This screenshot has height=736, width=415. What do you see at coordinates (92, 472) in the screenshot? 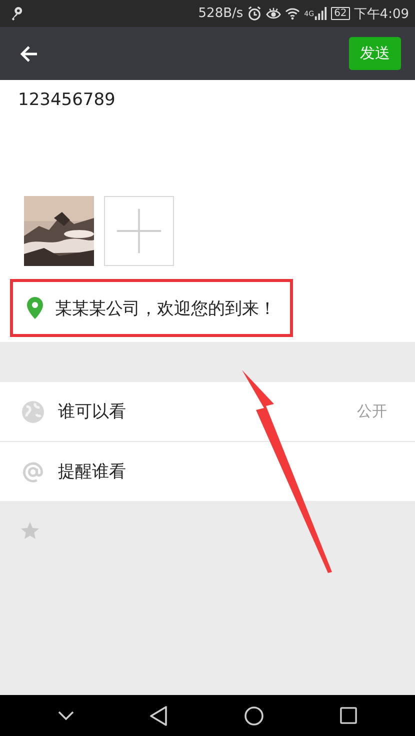
I see `option-label: 提醒谁看` at bounding box center [92, 472].